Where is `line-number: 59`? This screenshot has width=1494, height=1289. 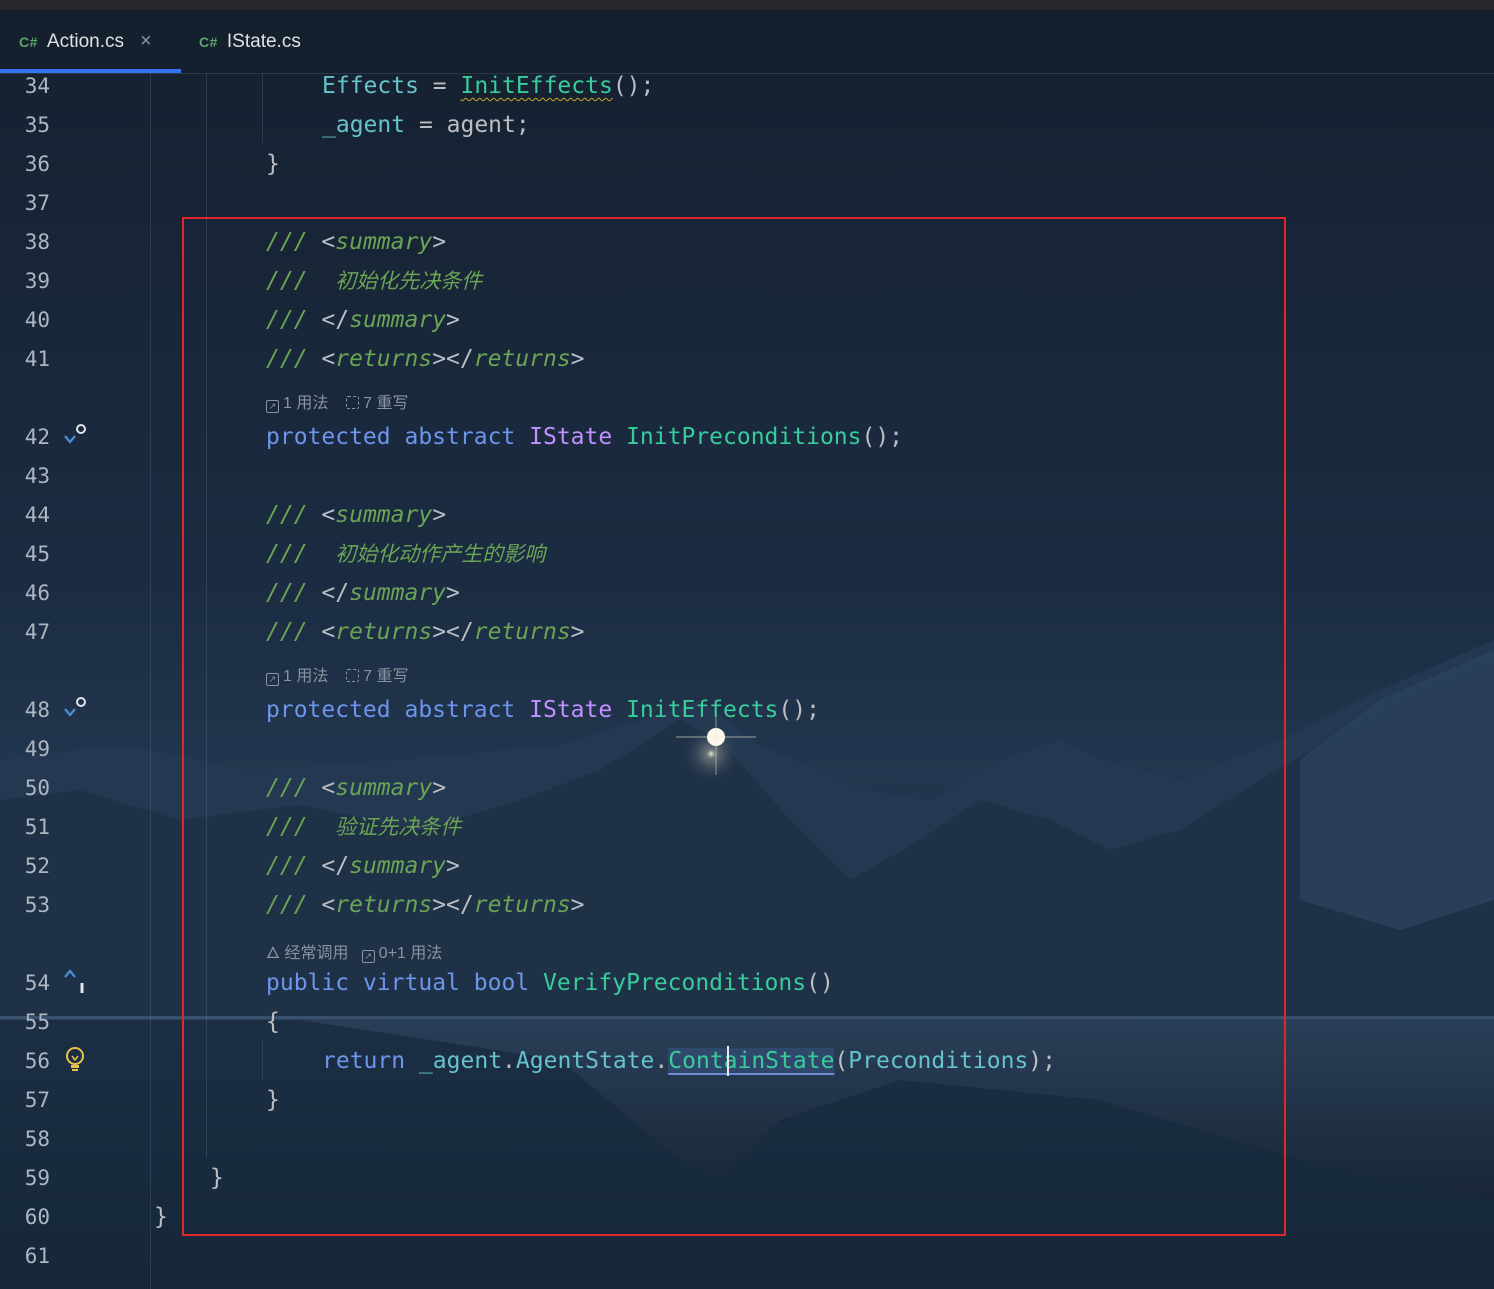
line-number: 59 is located at coordinates (37, 1178).